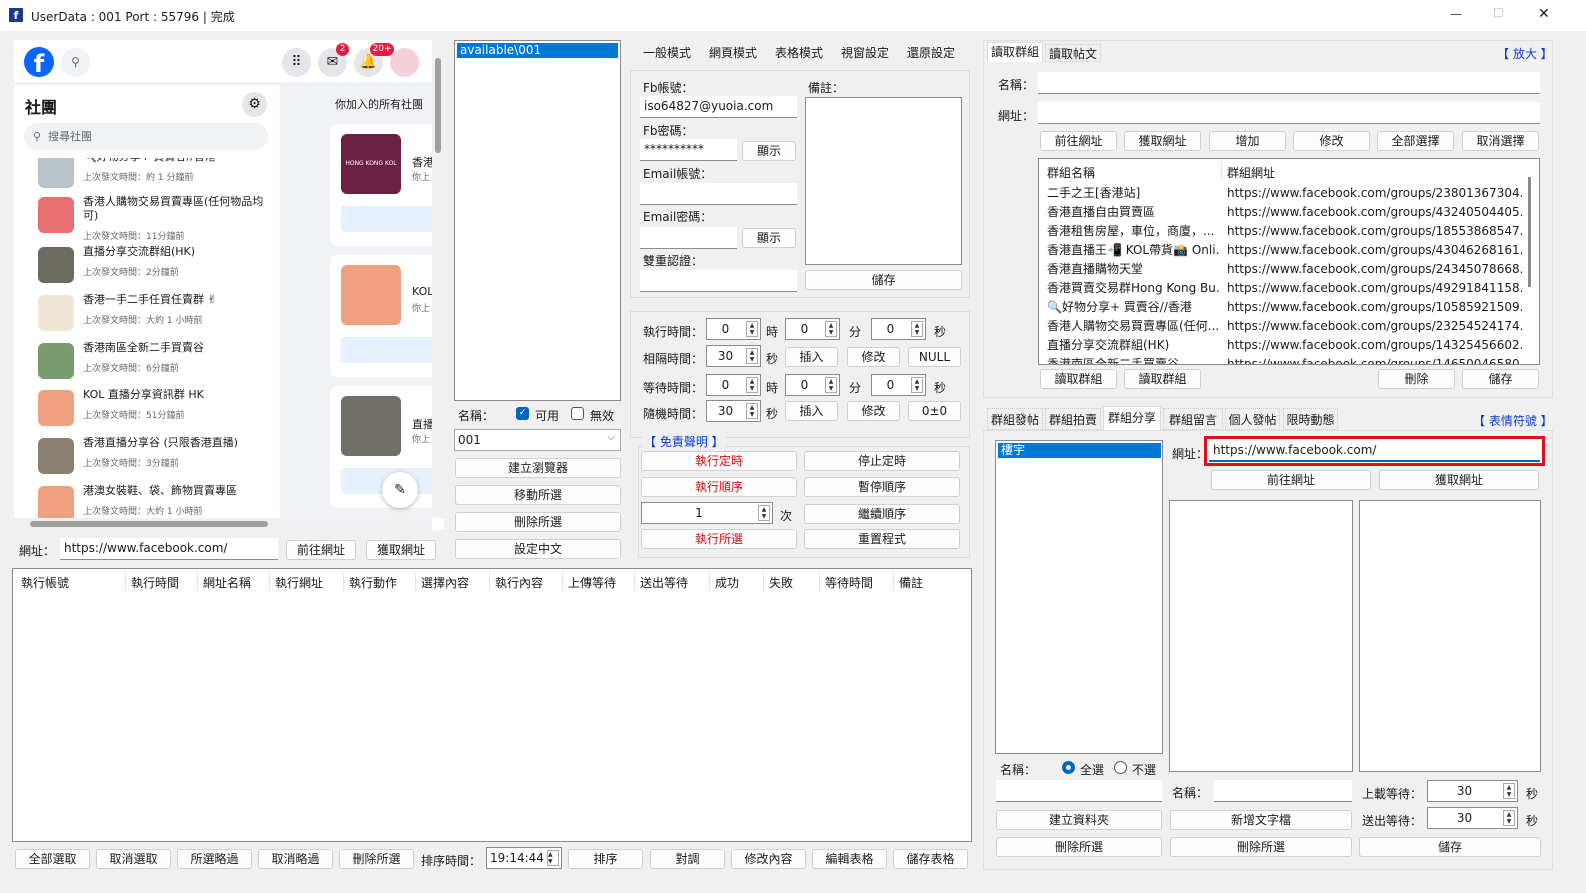 The image size is (1586, 893). Describe the element at coordinates (1416, 379) in the screenshot. I see `delete-group-button: 刪除` at that location.